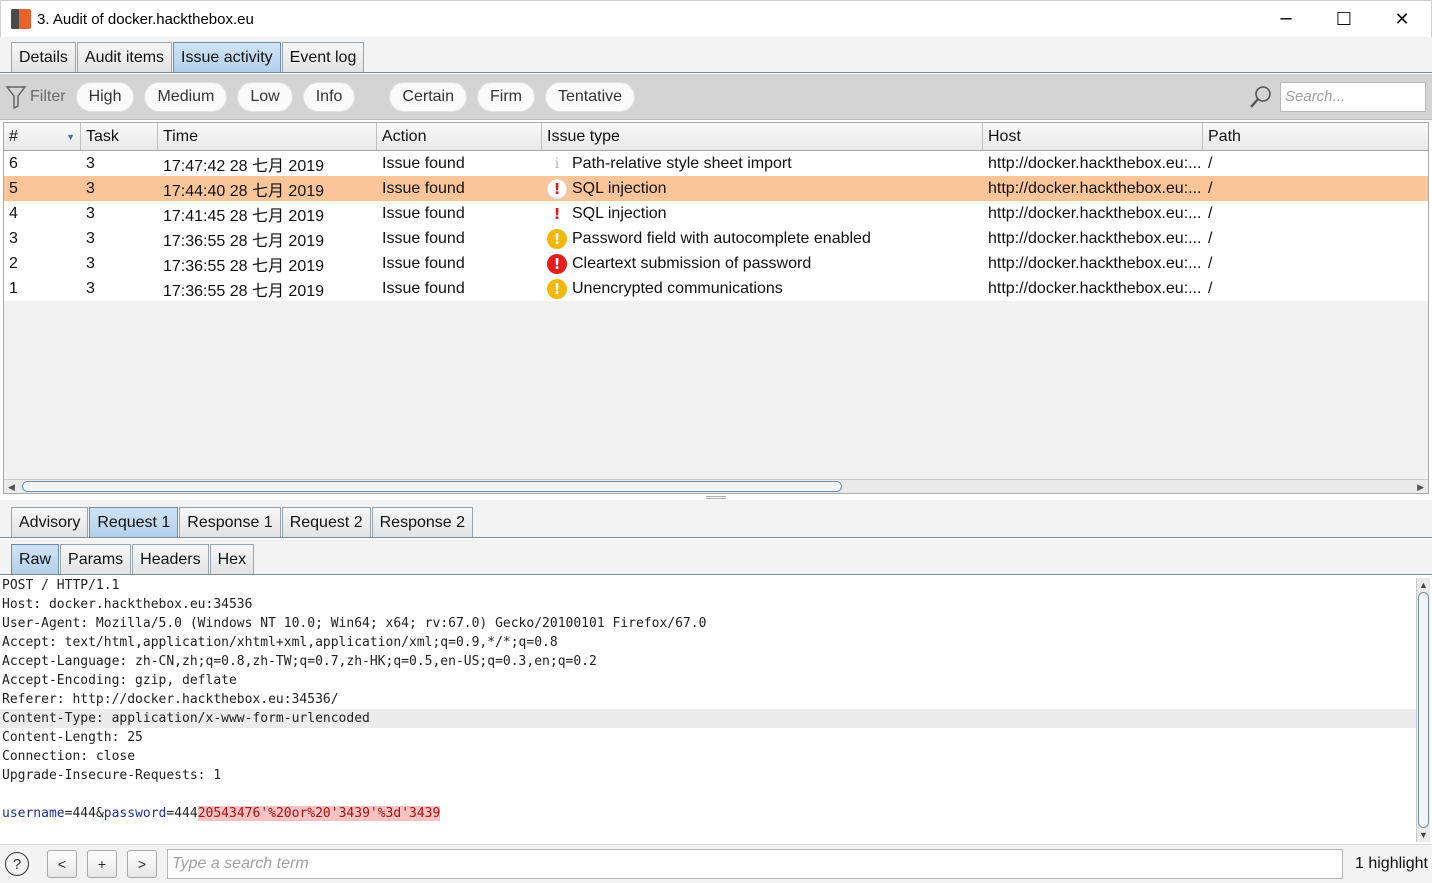 The image size is (1432, 883). Describe the element at coordinates (232, 559) in the screenshot. I see `tab-hex: Hex` at that location.